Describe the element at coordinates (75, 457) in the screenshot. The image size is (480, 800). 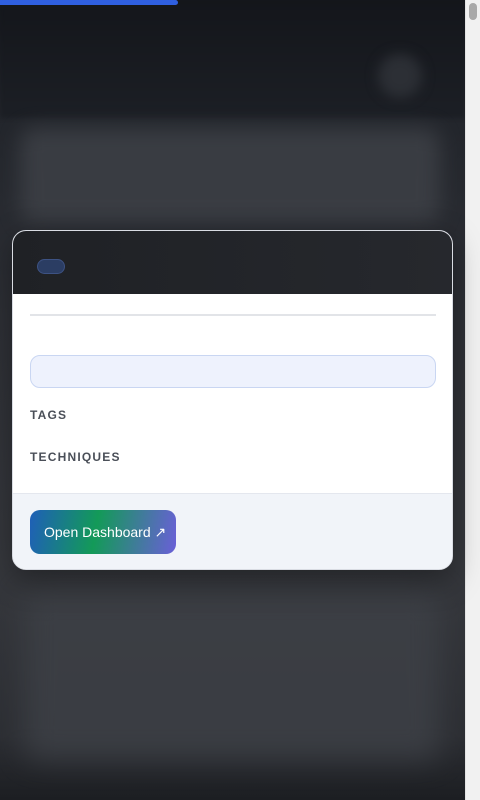
I see `techniques-section-label: TECHNIQUES` at that location.